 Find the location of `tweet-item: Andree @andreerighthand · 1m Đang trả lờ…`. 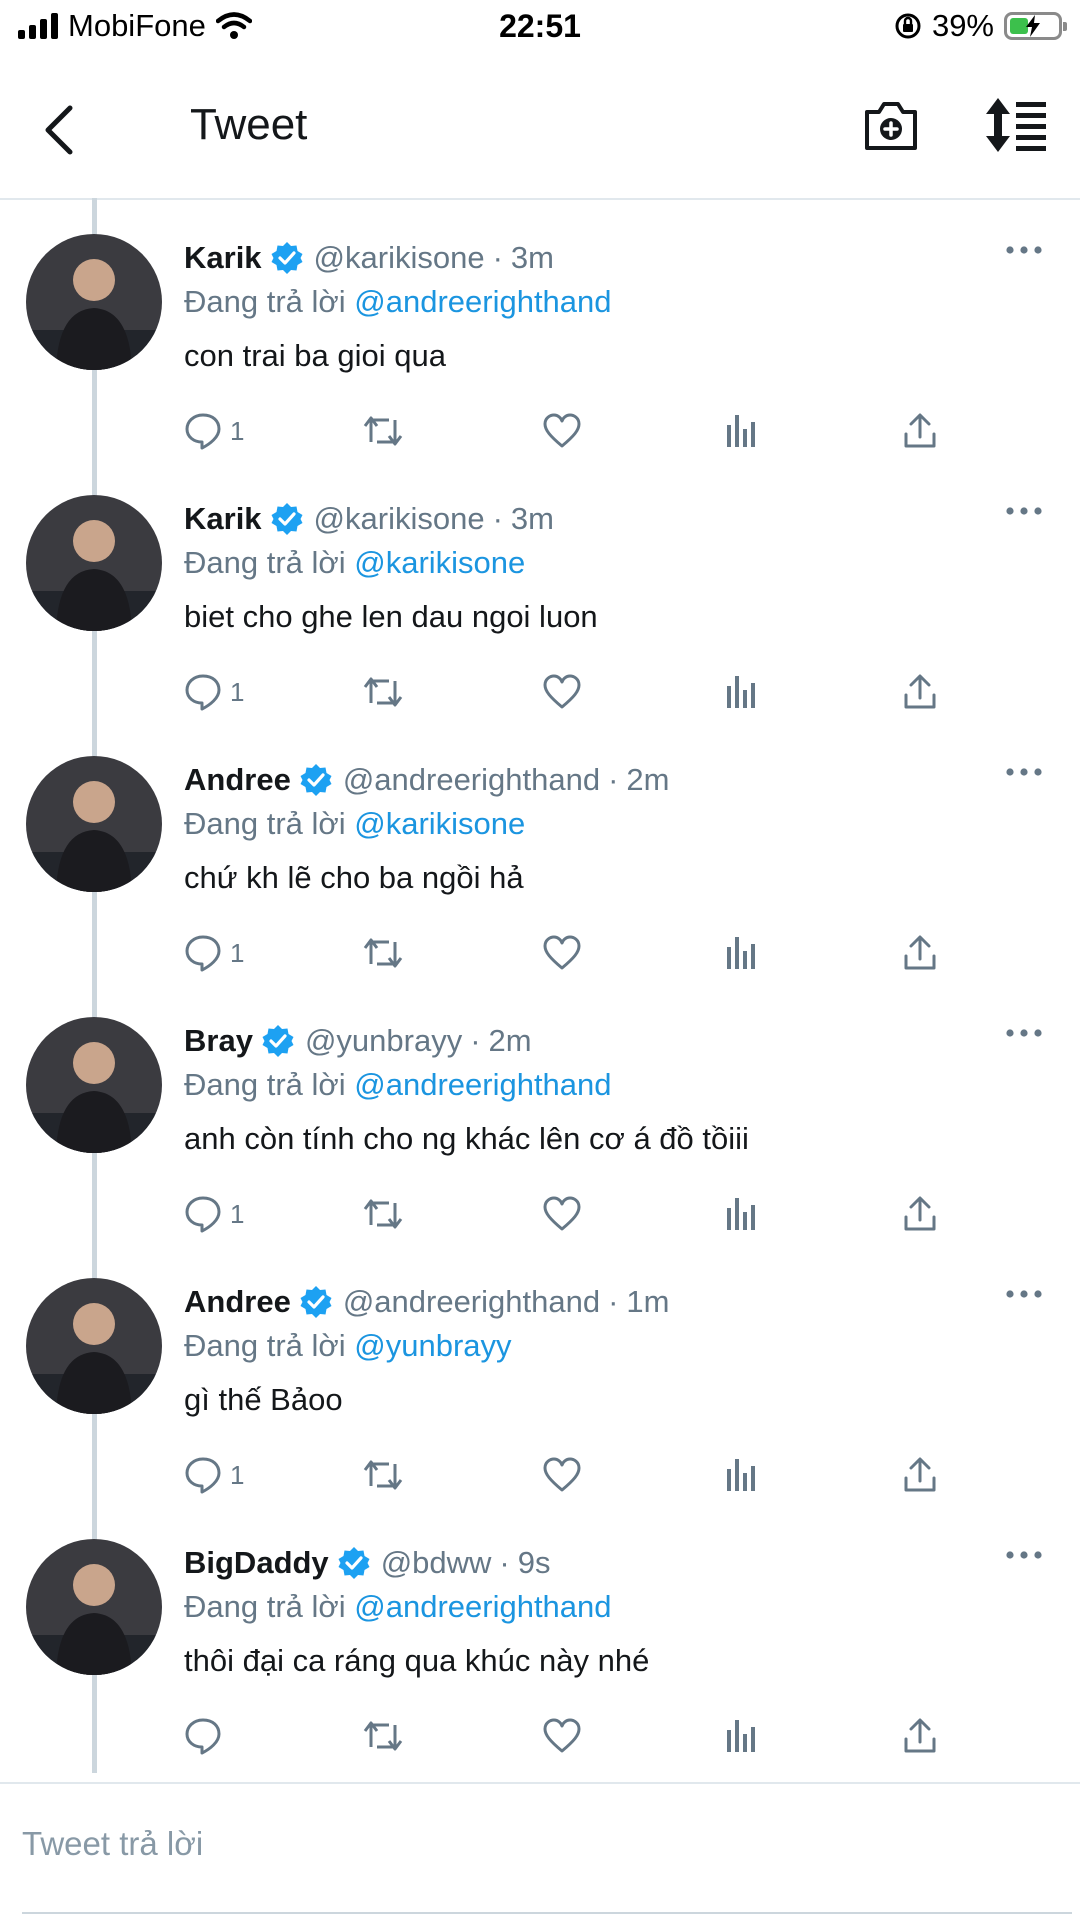

tweet-item: Andree @andreerighthand · 1m Đang trả lờ… is located at coordinates (540, 1372).